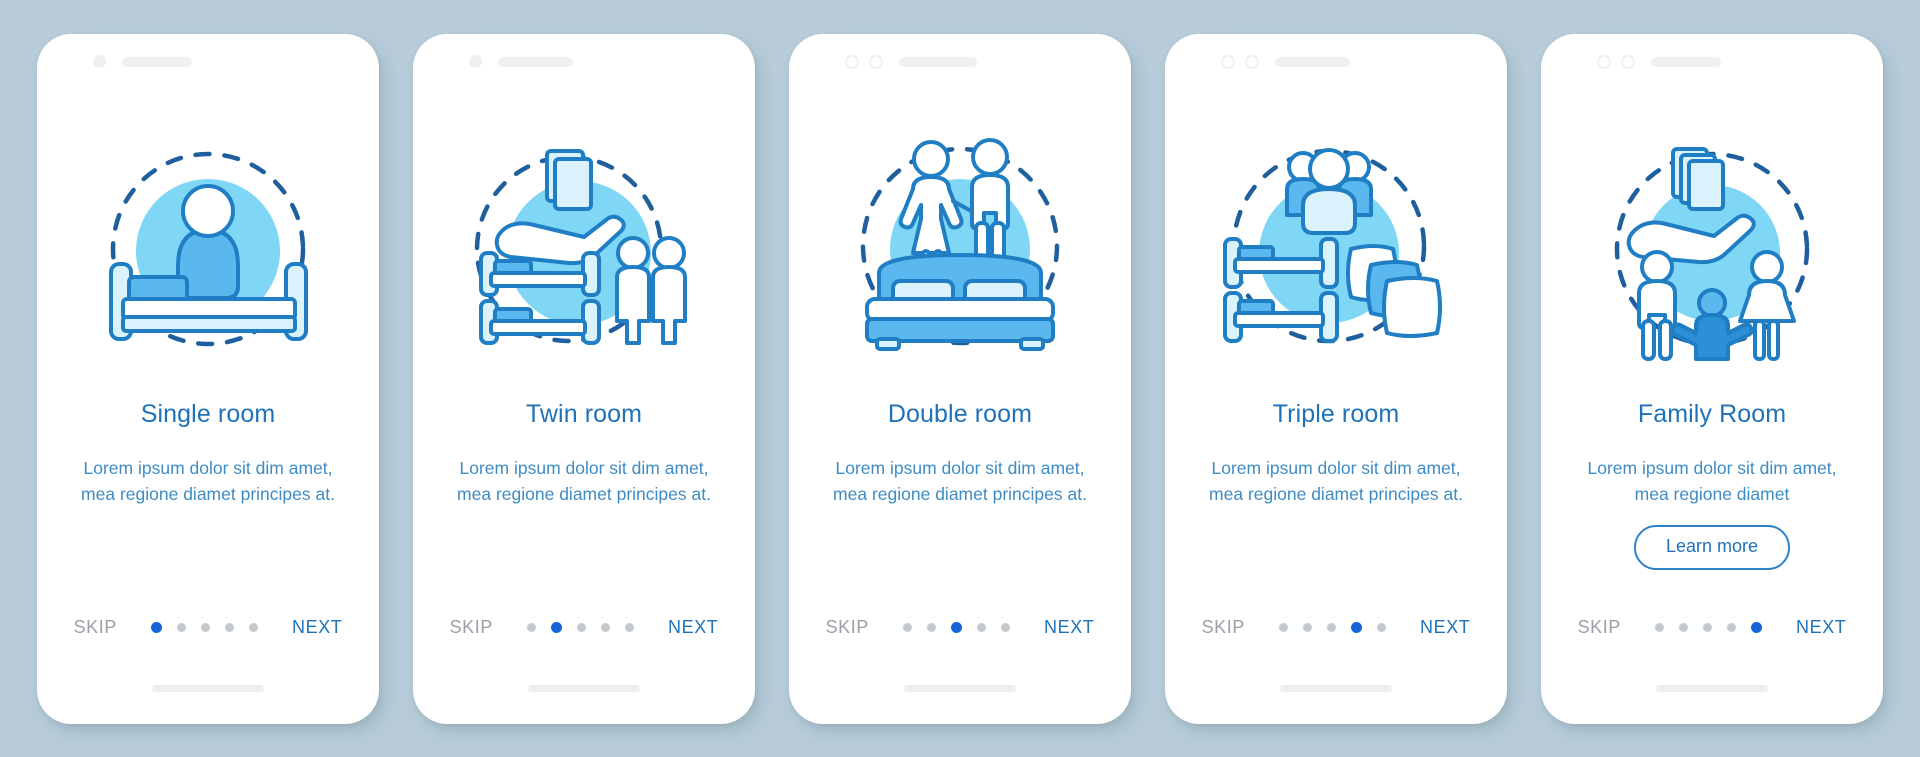  Describe the element at coordinates (1712, 413) in the screenshot. I see `screen-title: Family Room` at that location.